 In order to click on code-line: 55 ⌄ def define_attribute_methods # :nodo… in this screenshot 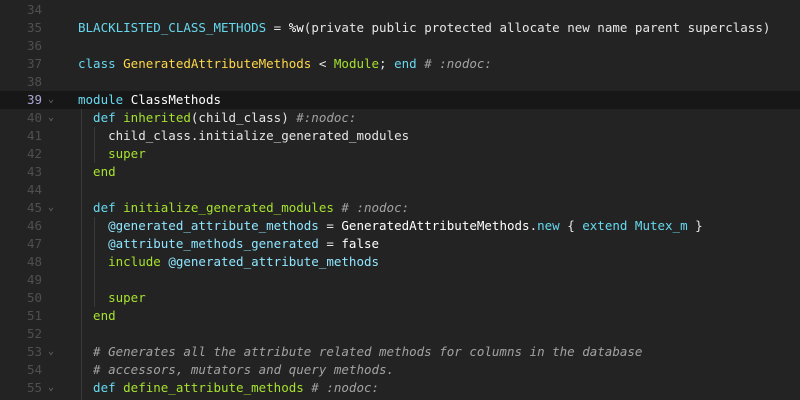, I will do `click(400, 388)`.